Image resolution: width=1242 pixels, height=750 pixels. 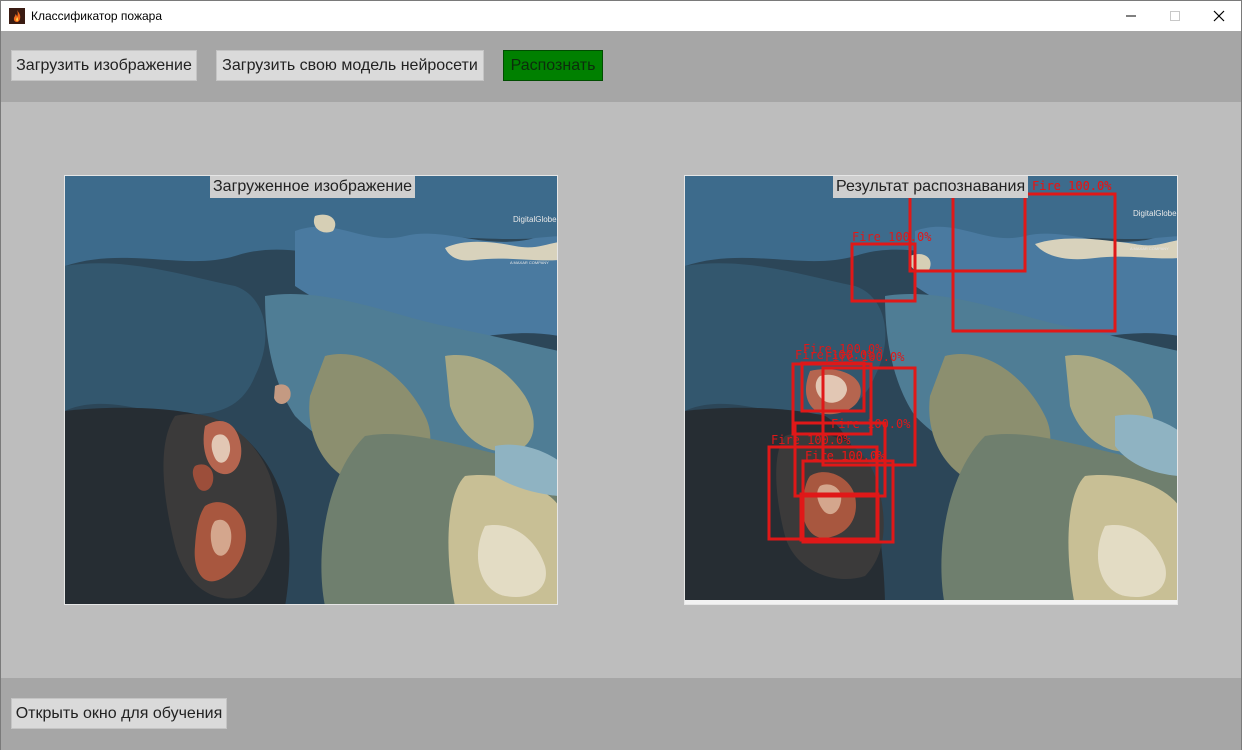 I want to click on result-image-label: Результат распознавания, so click(x=931, y=187).